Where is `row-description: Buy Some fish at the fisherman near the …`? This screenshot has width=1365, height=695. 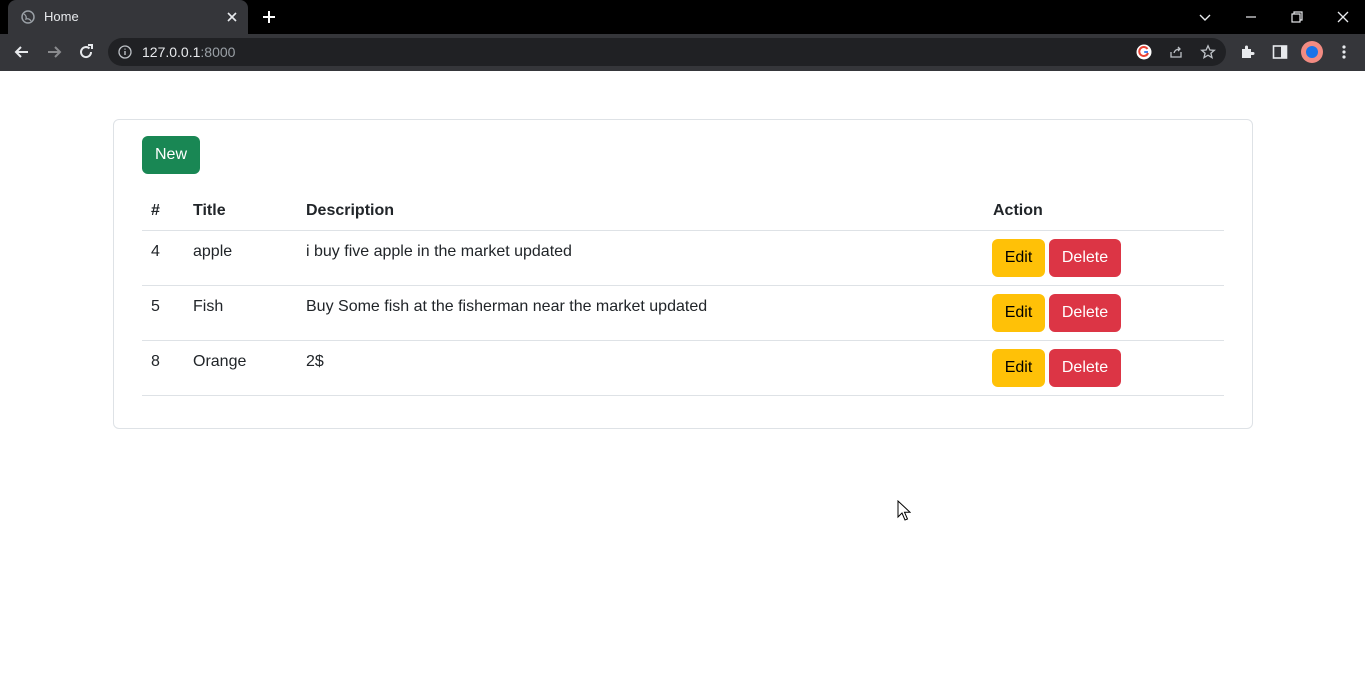
row-description: Buy Some fish at the fisherman near the … is located at coordinates (507, 306).